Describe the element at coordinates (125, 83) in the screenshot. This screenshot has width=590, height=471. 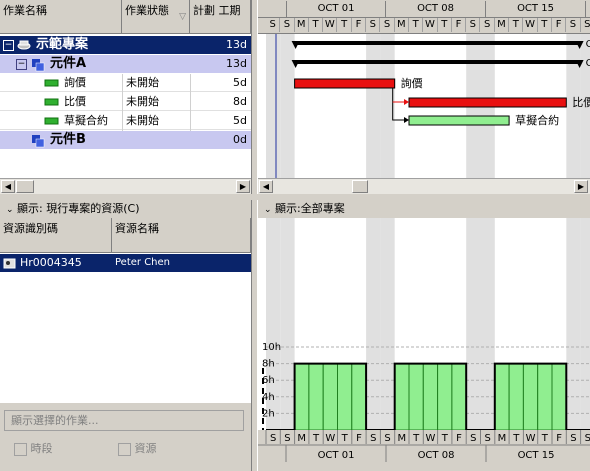
I see `table-row: 詢價 未開始 5d` at that location.